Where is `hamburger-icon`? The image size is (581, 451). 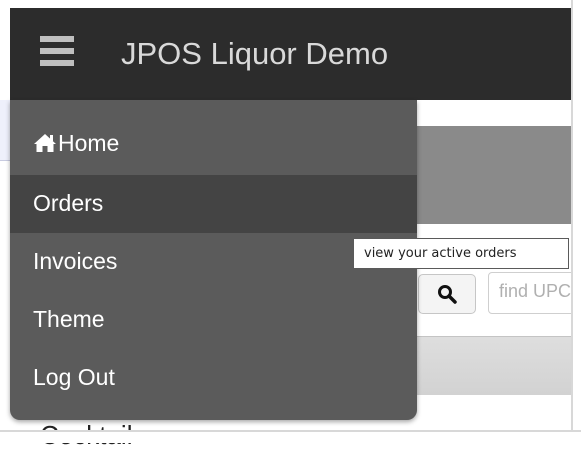
hamburger-icon is located at coordinates (57, 51).